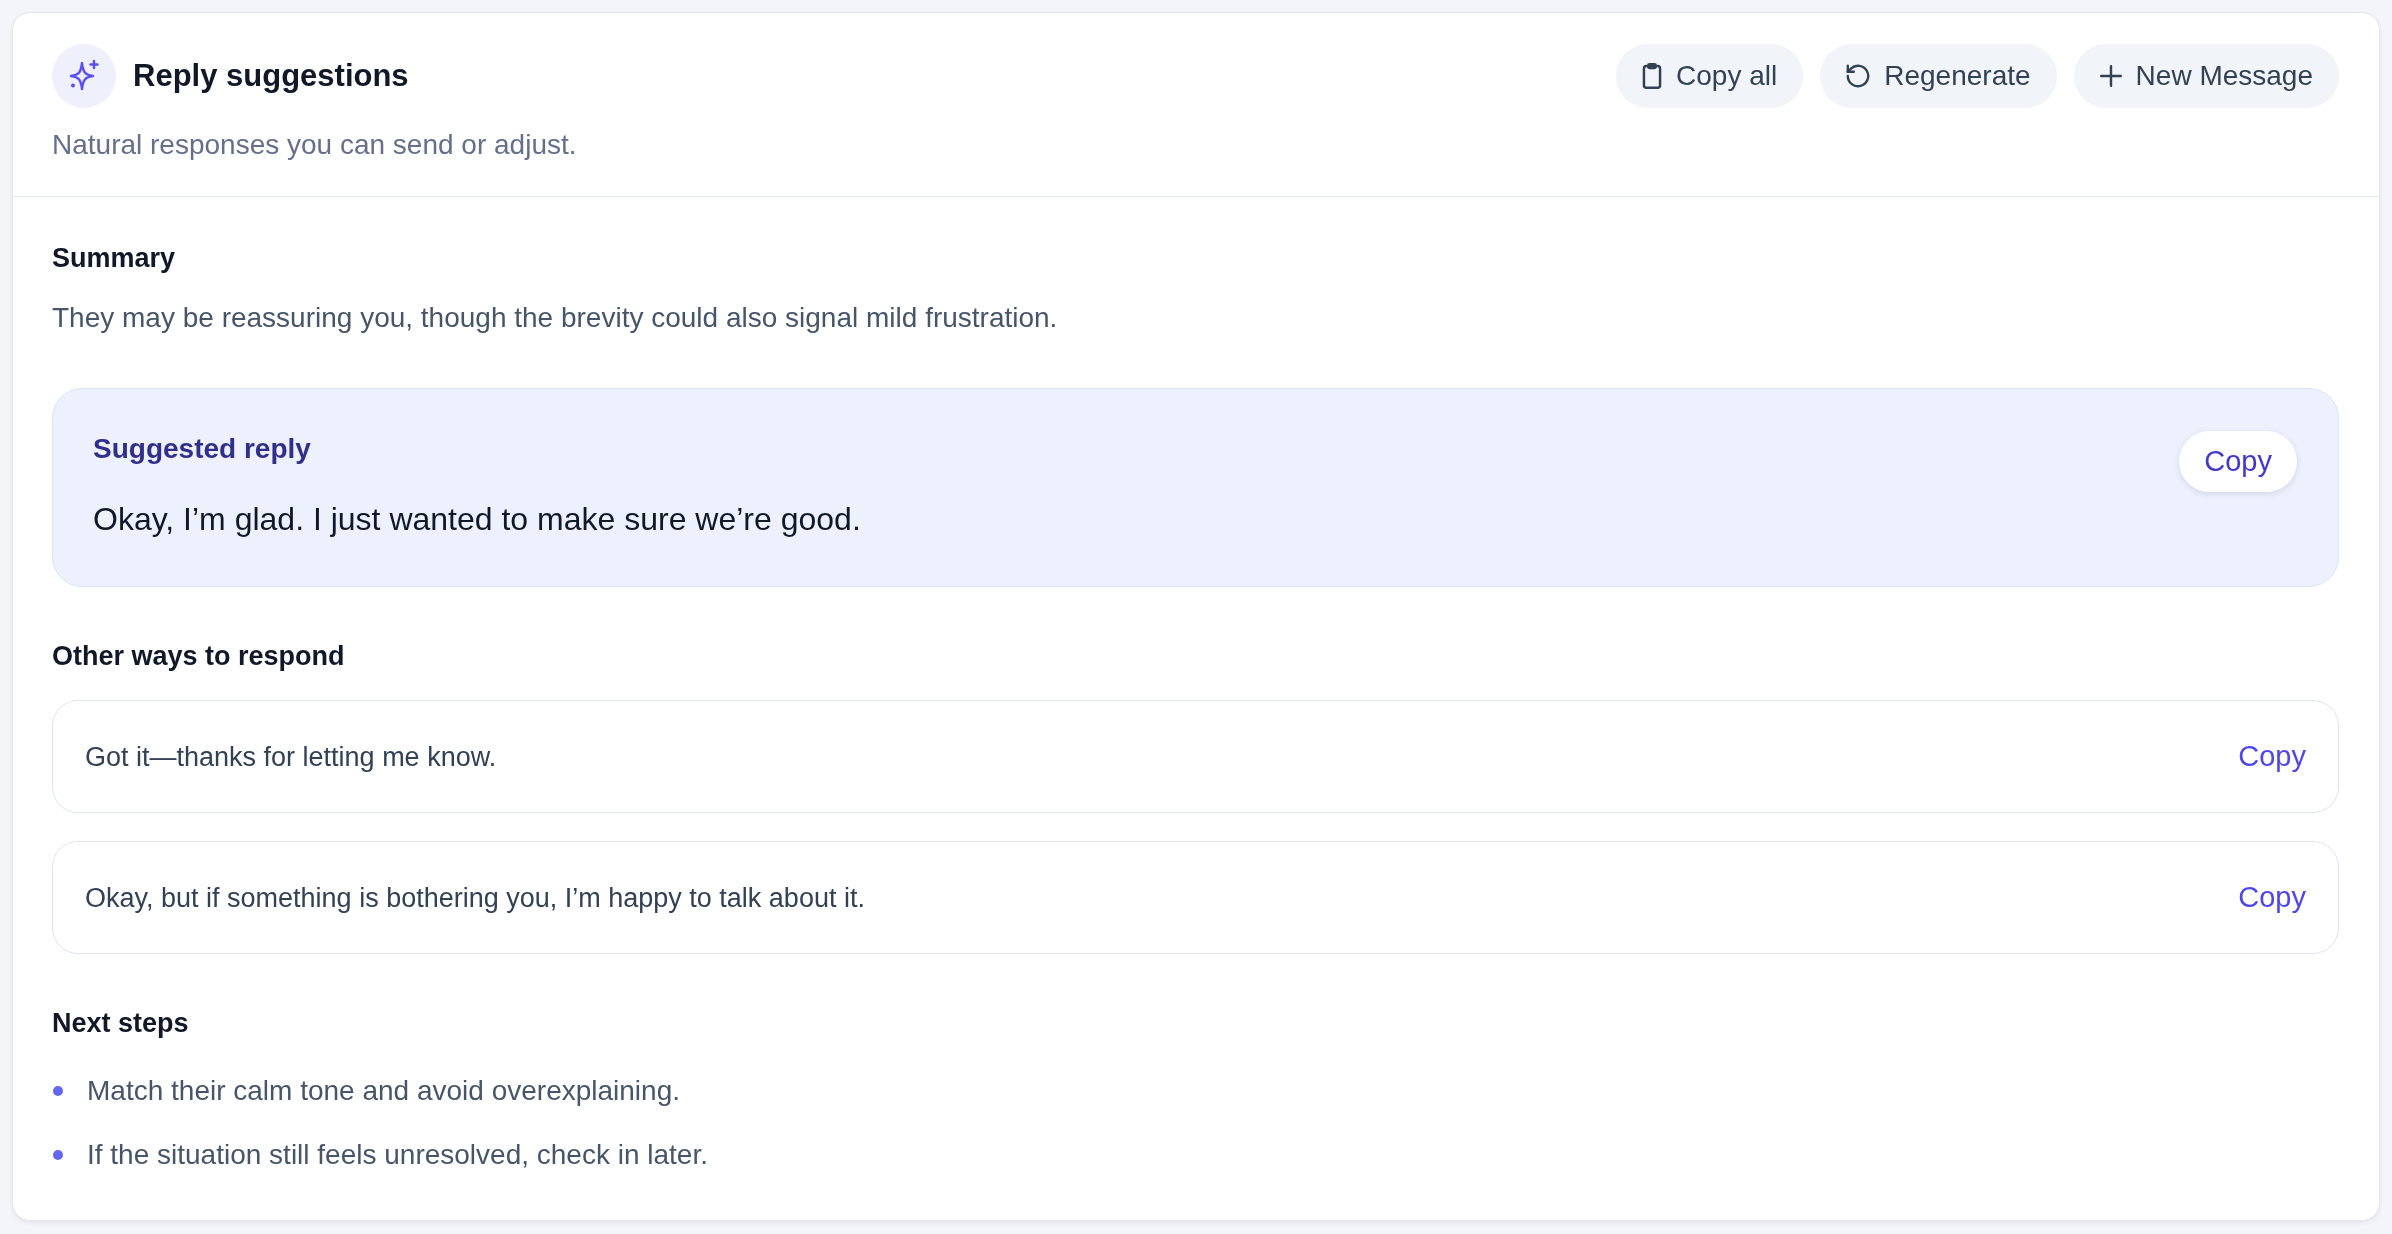  Describe the element at coordinates (1858, 76) in the screenshot. I see `rotate-arrow-icon` at that location.